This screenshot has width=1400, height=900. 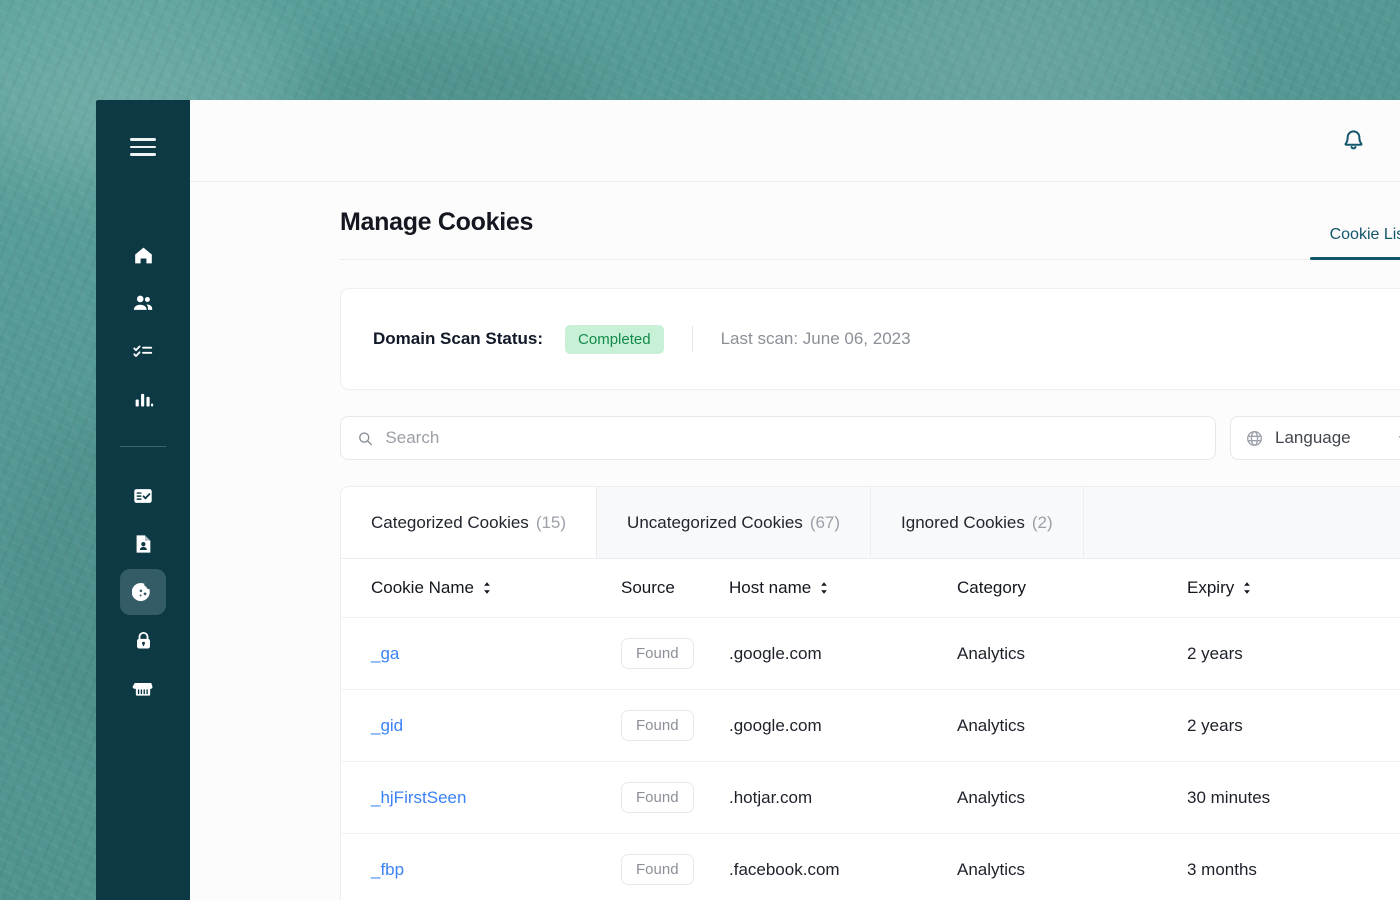 I want to click on sidebar-item-security, so click(x=143, y=640).